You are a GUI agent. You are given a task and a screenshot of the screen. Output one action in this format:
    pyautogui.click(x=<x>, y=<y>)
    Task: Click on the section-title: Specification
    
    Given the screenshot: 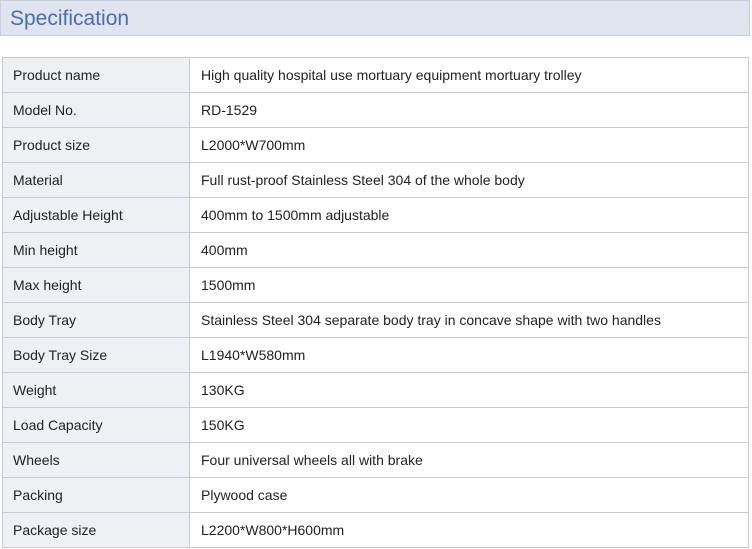 What is the action you would take?
    pyautogui.click(x=70, y=18)
    